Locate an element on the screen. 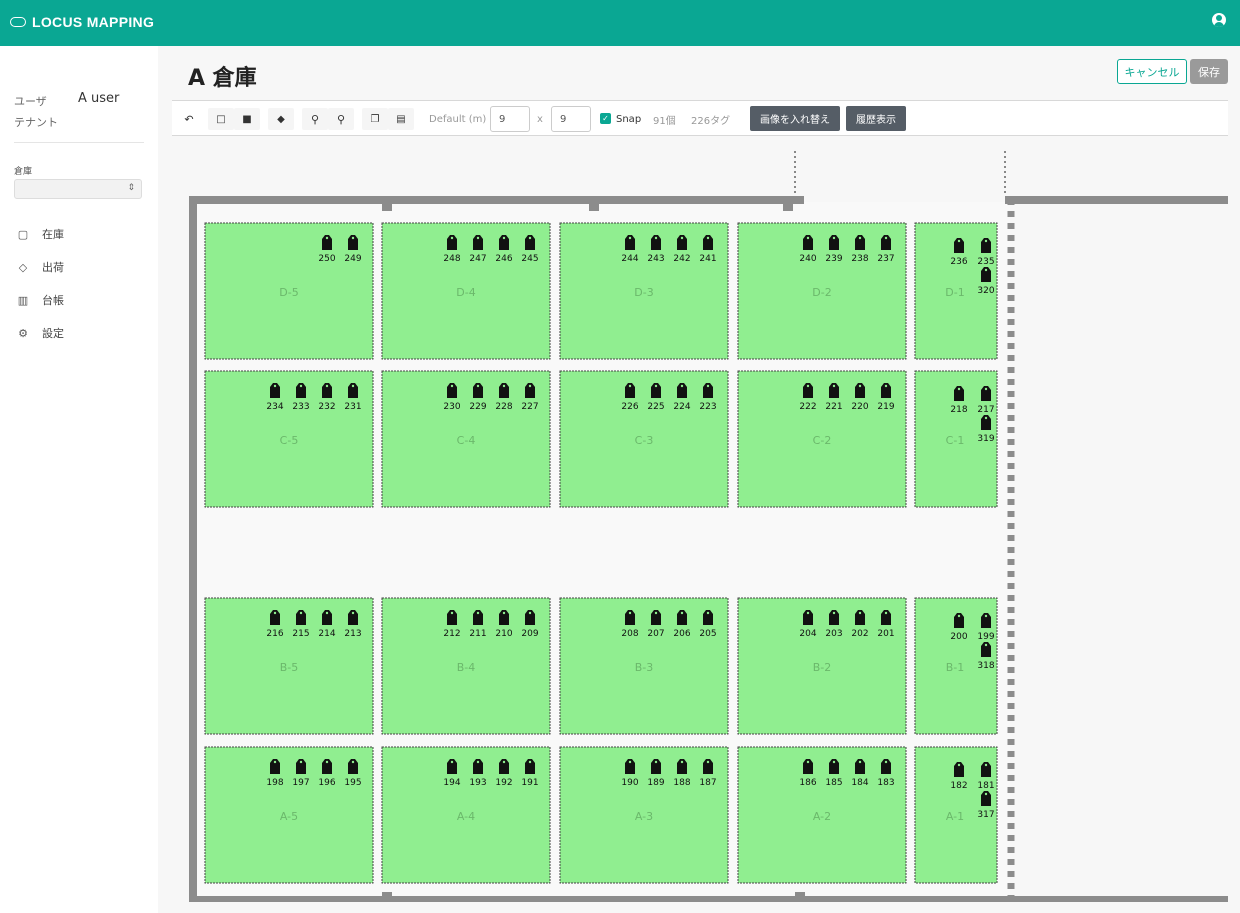 The image size is (1240, 913). tag-label: 239 is located at coordinates (833, 259).